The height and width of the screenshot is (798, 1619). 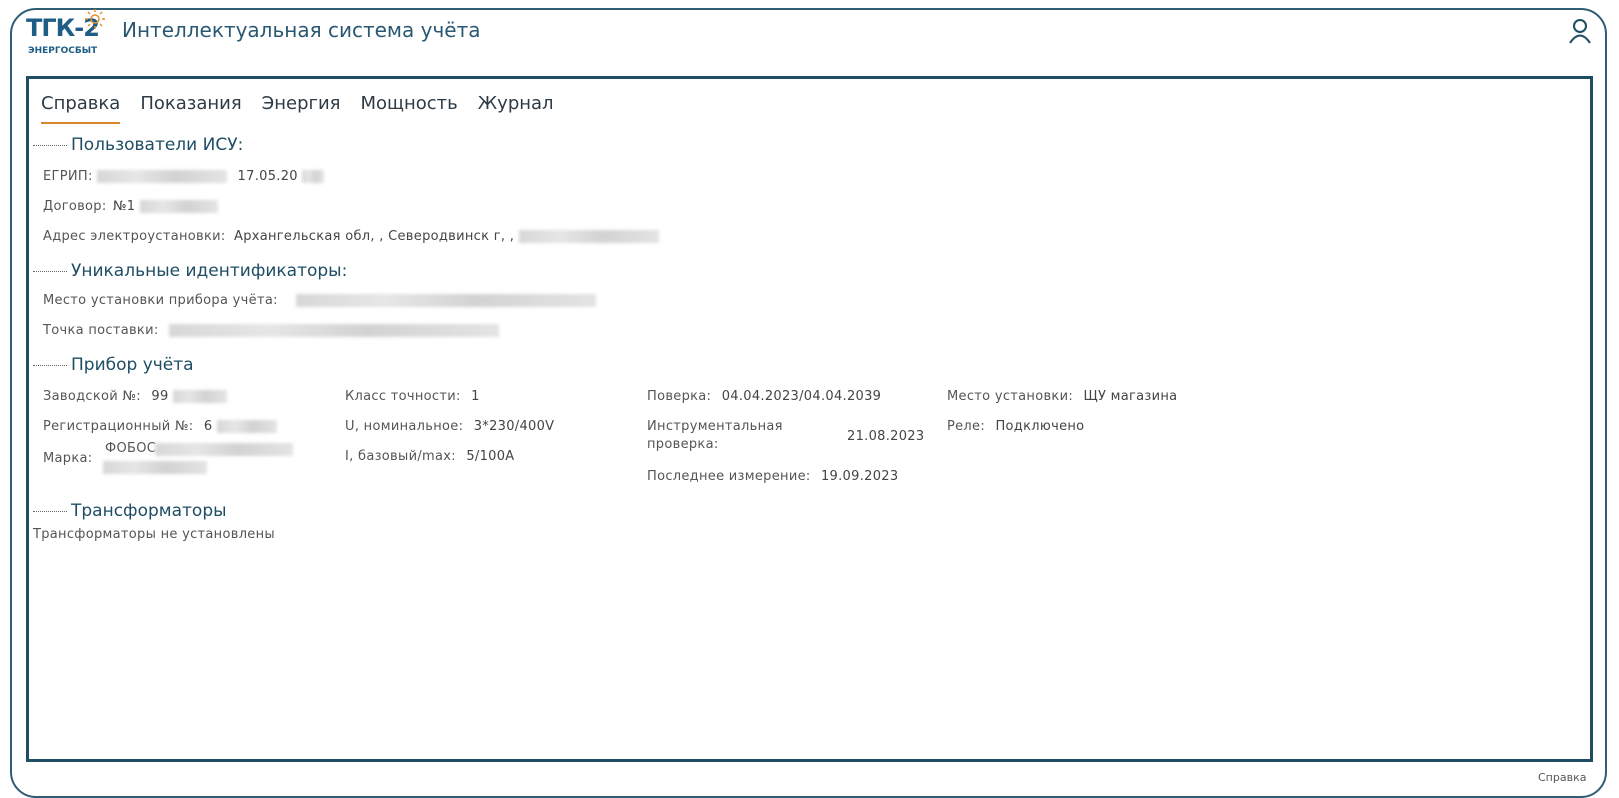 What do you see at coordinates (267, 176) in the screenshot?
I see `egrip-value: 17.05.20` at bounding box center [267, 176].